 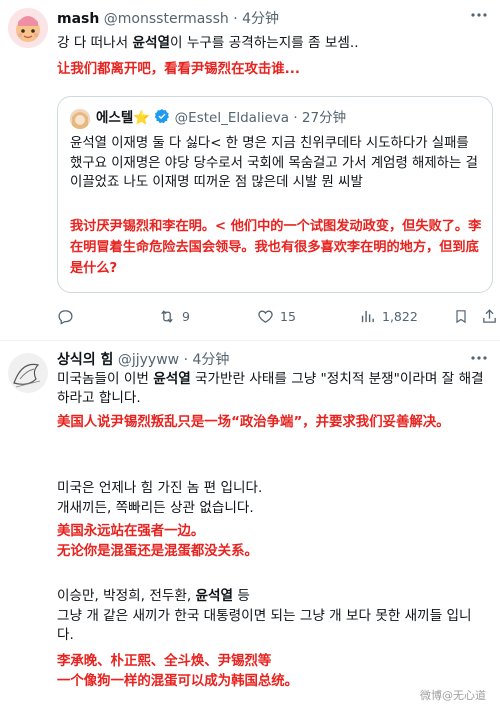 What do you see at coordinates (95, 43) in the screenshot?
I see `tweet-text-part: 강 다 떠나서` at bounding box center [95, 43].